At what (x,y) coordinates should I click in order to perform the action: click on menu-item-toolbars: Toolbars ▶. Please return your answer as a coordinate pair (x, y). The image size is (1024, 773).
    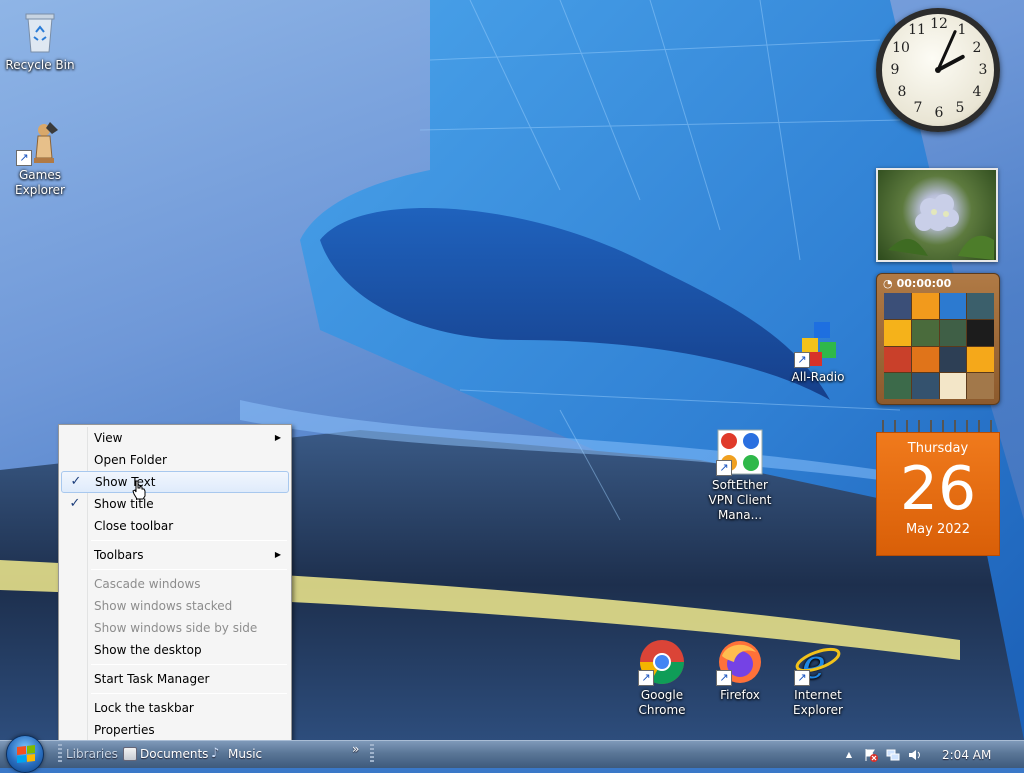
    Looking at the image, I should click on (175, 555).